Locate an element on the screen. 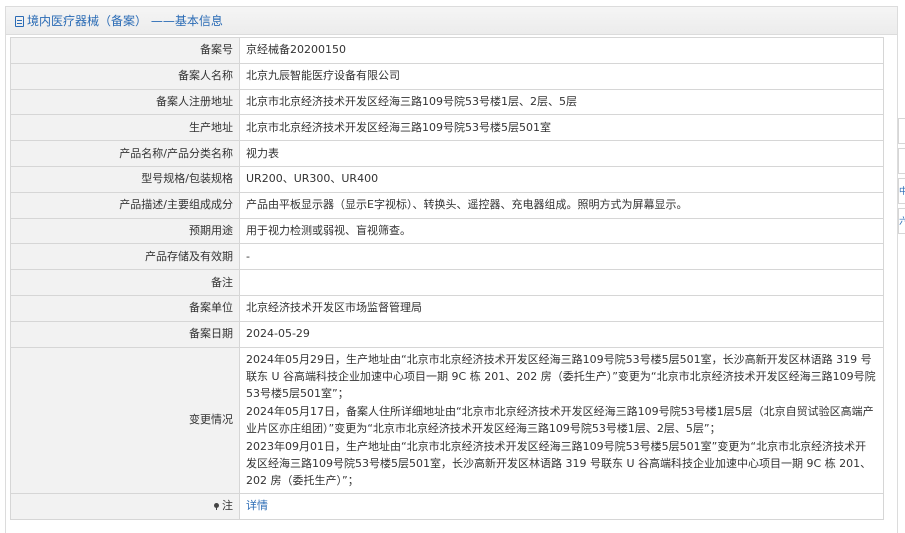 Image resolution: width=905 pixels, height=533 pixels. row-value: UR200、UR300、UR400 is located at coordinates (561, 179).